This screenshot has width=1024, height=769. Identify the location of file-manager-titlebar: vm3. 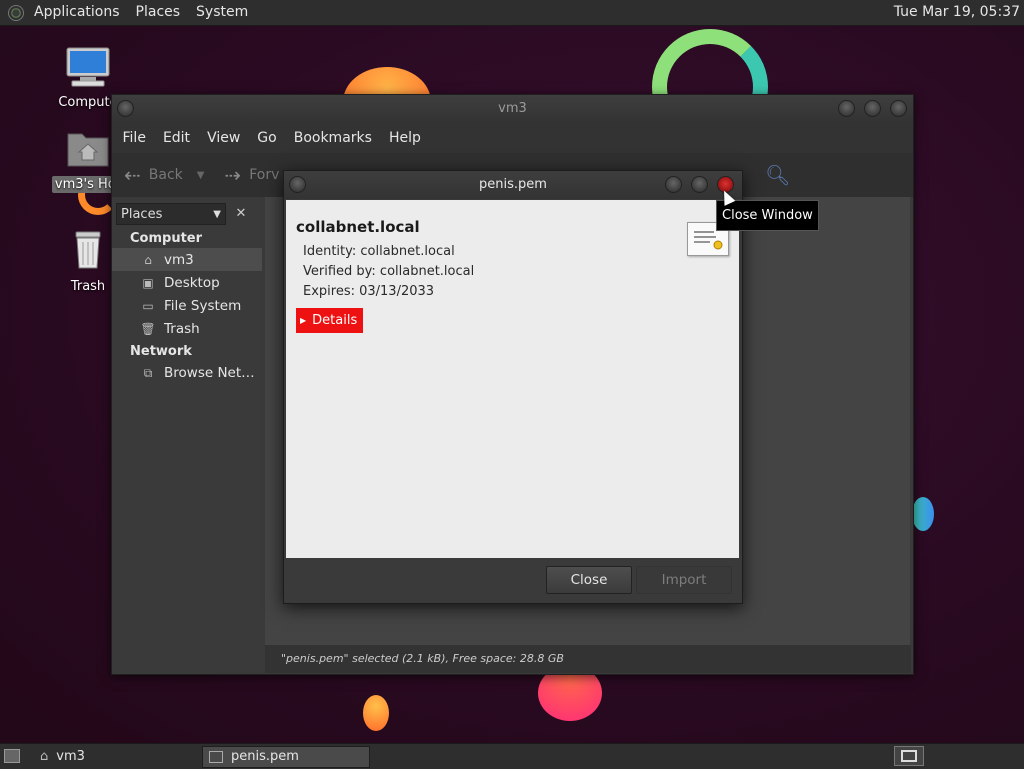
(512, 109).